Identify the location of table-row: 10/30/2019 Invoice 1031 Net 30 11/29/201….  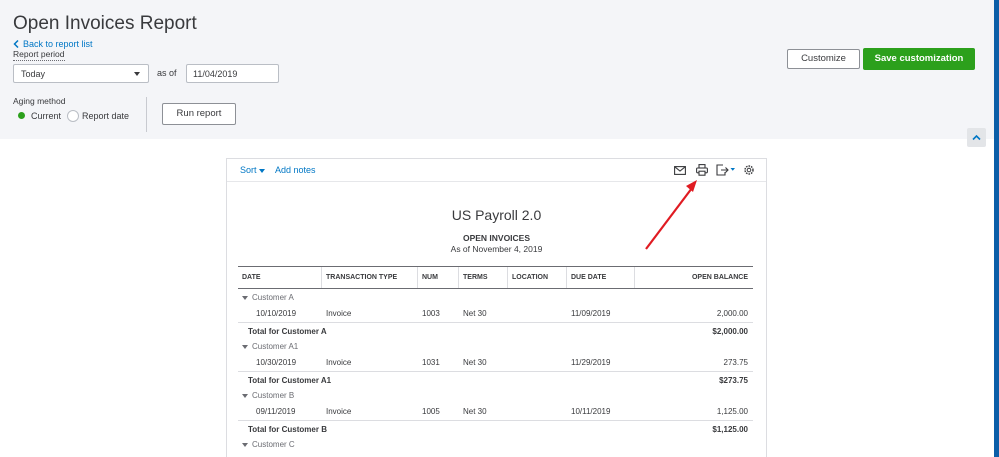
(495, 363).